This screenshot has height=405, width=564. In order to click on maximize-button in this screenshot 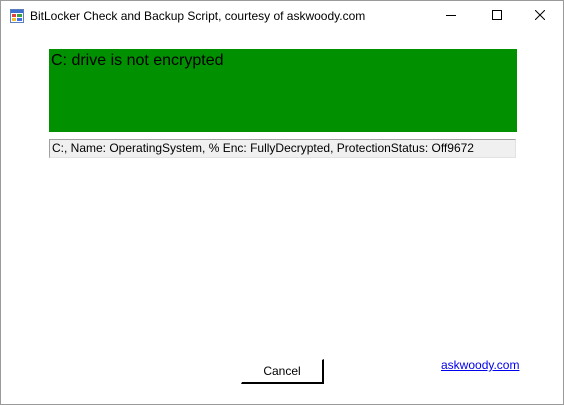, I will do `click(497, 16)`.